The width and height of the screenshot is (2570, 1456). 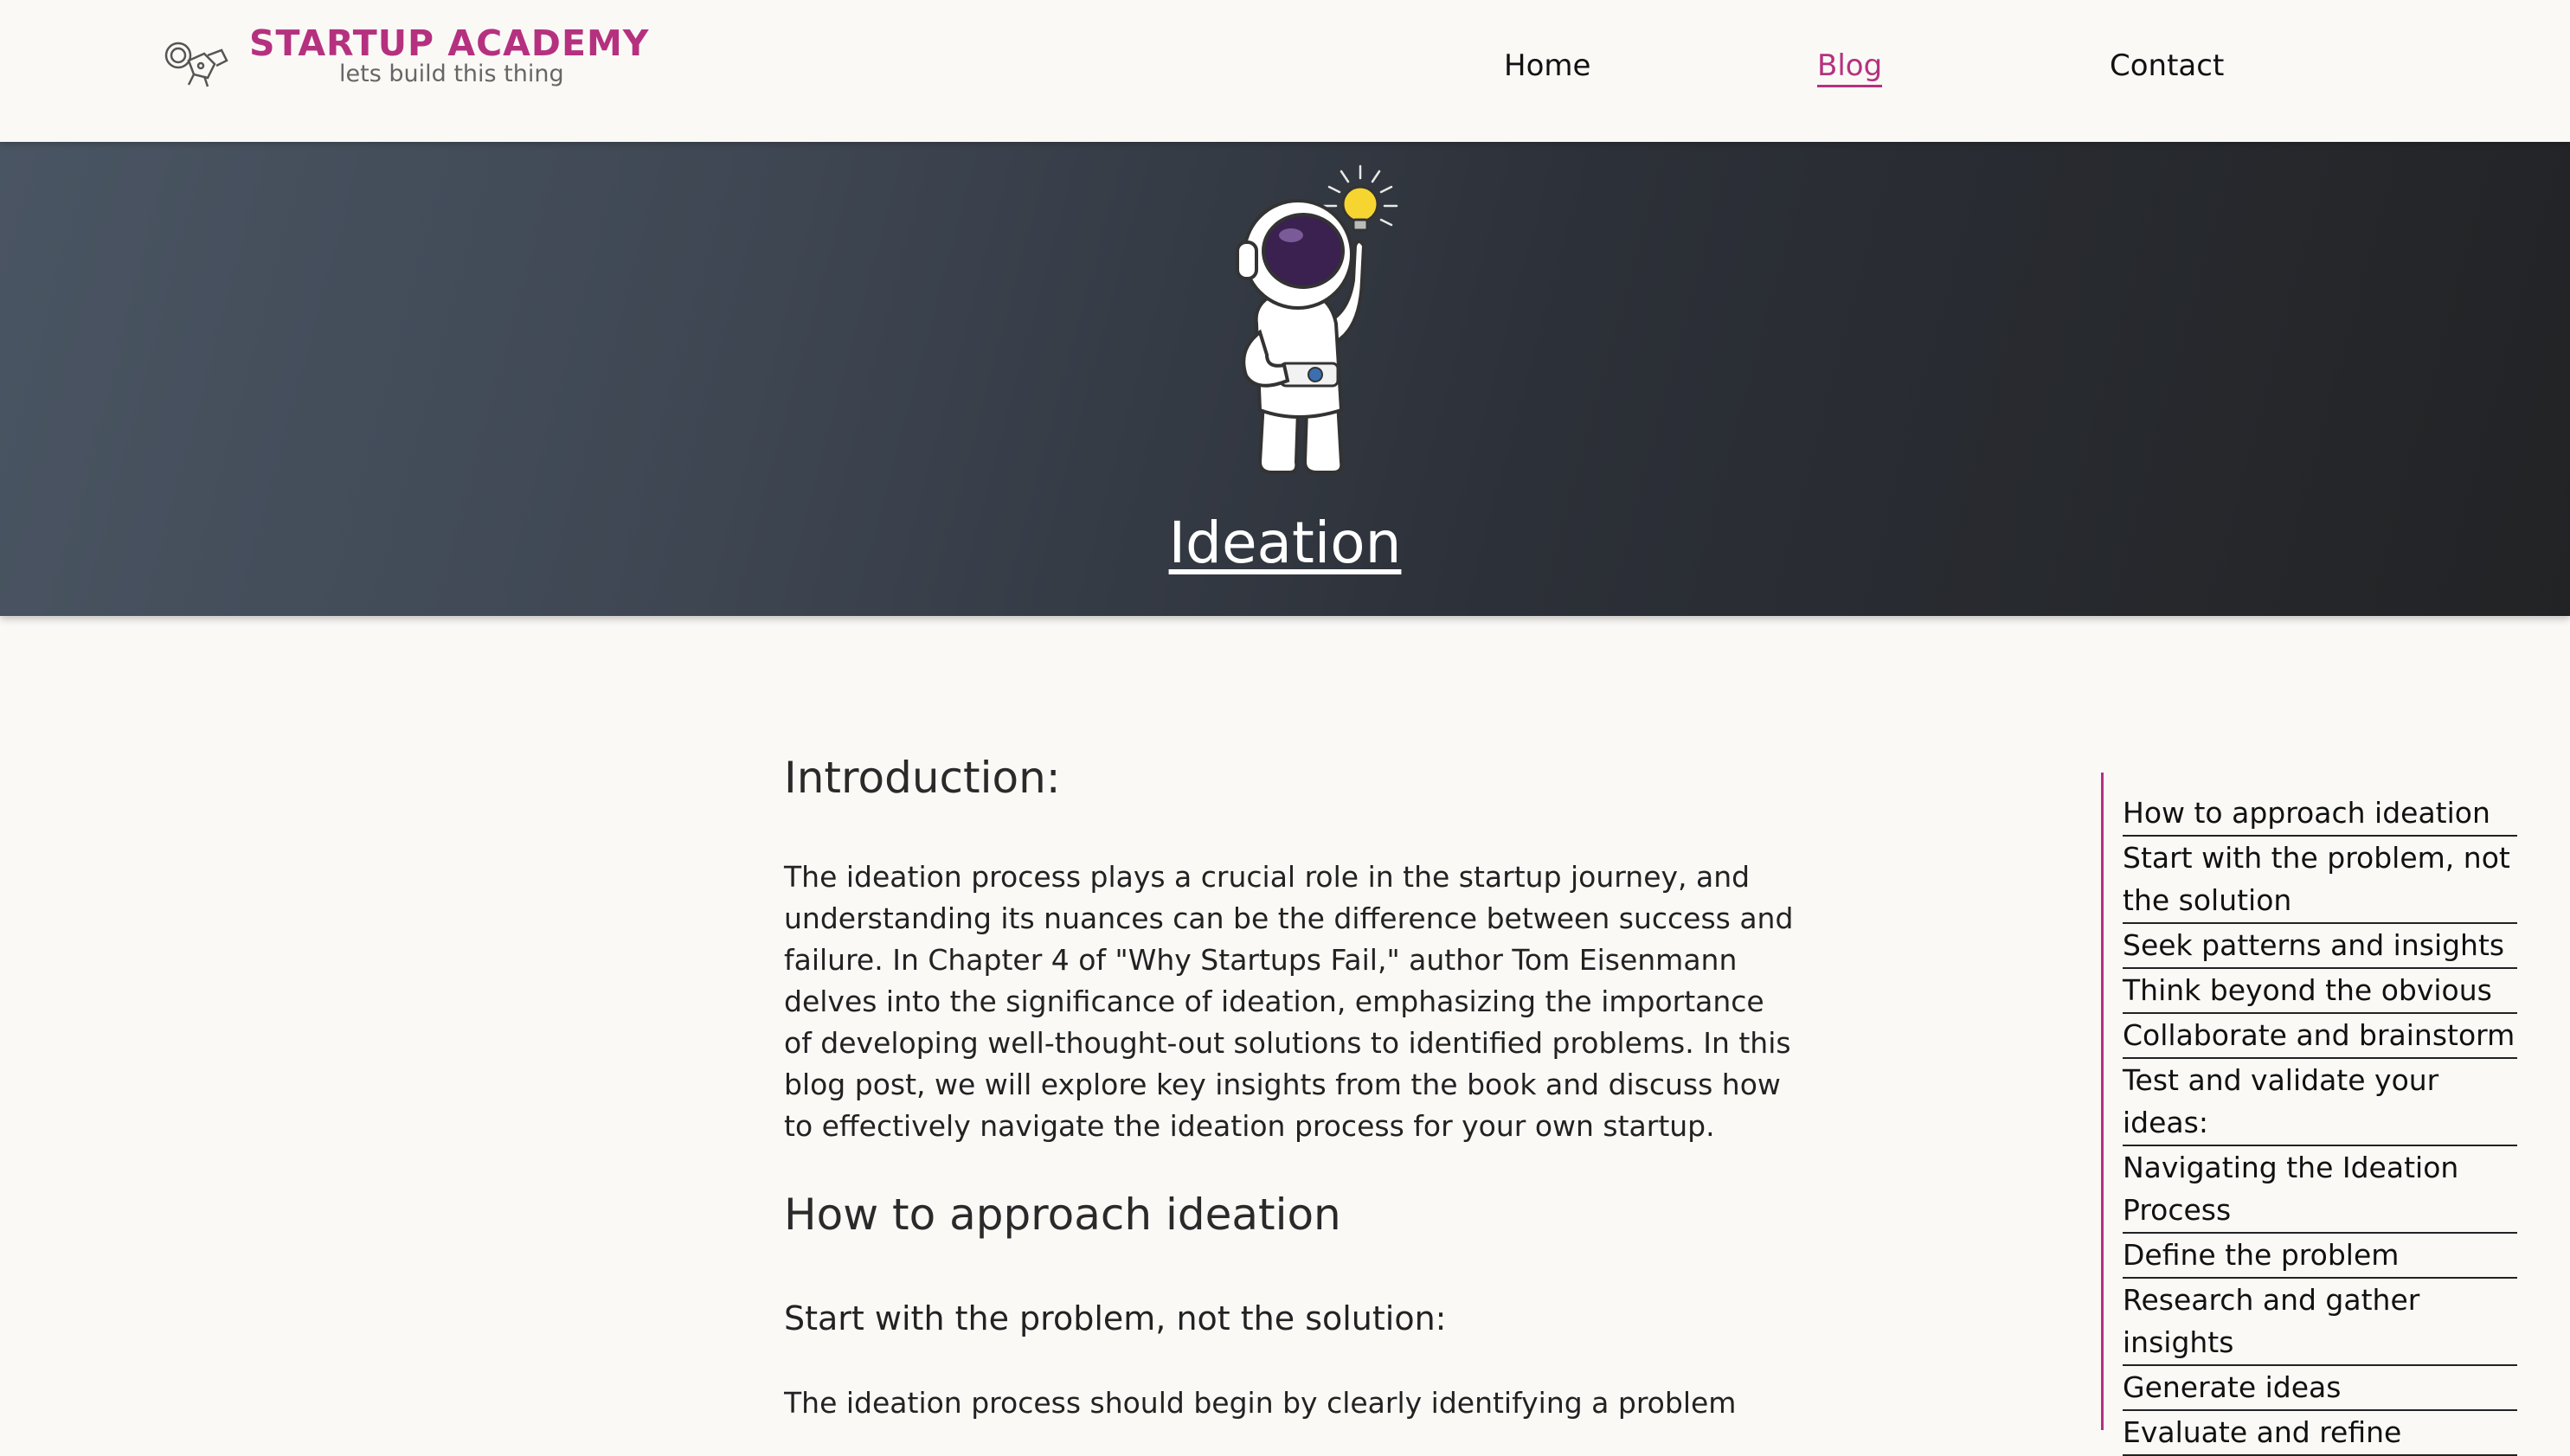 I want to click on brand-title: STARTUP ACADEMY, so click(x=449, y=43).